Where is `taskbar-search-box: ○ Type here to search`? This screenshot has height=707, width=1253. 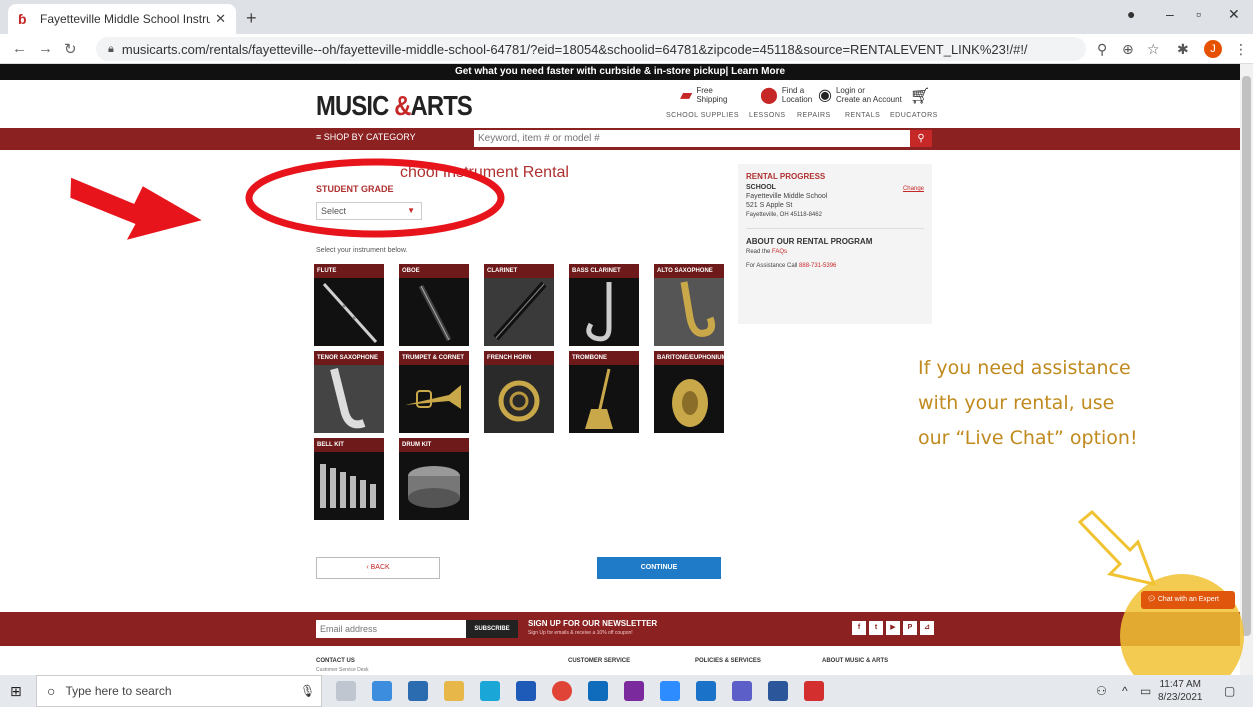 taskbar-search-box: ○ Type here to search is located at coordinates (179, 691).